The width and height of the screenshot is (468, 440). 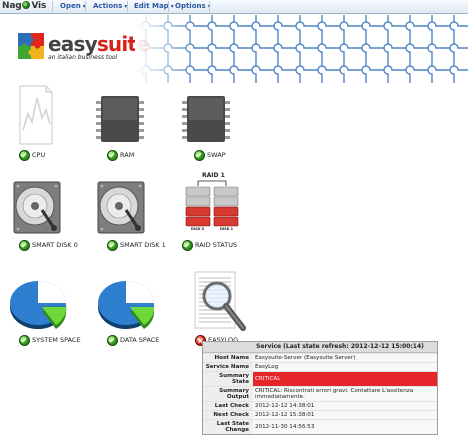 I want to click on menu-options: Options▾, so click(x=193, y=6).